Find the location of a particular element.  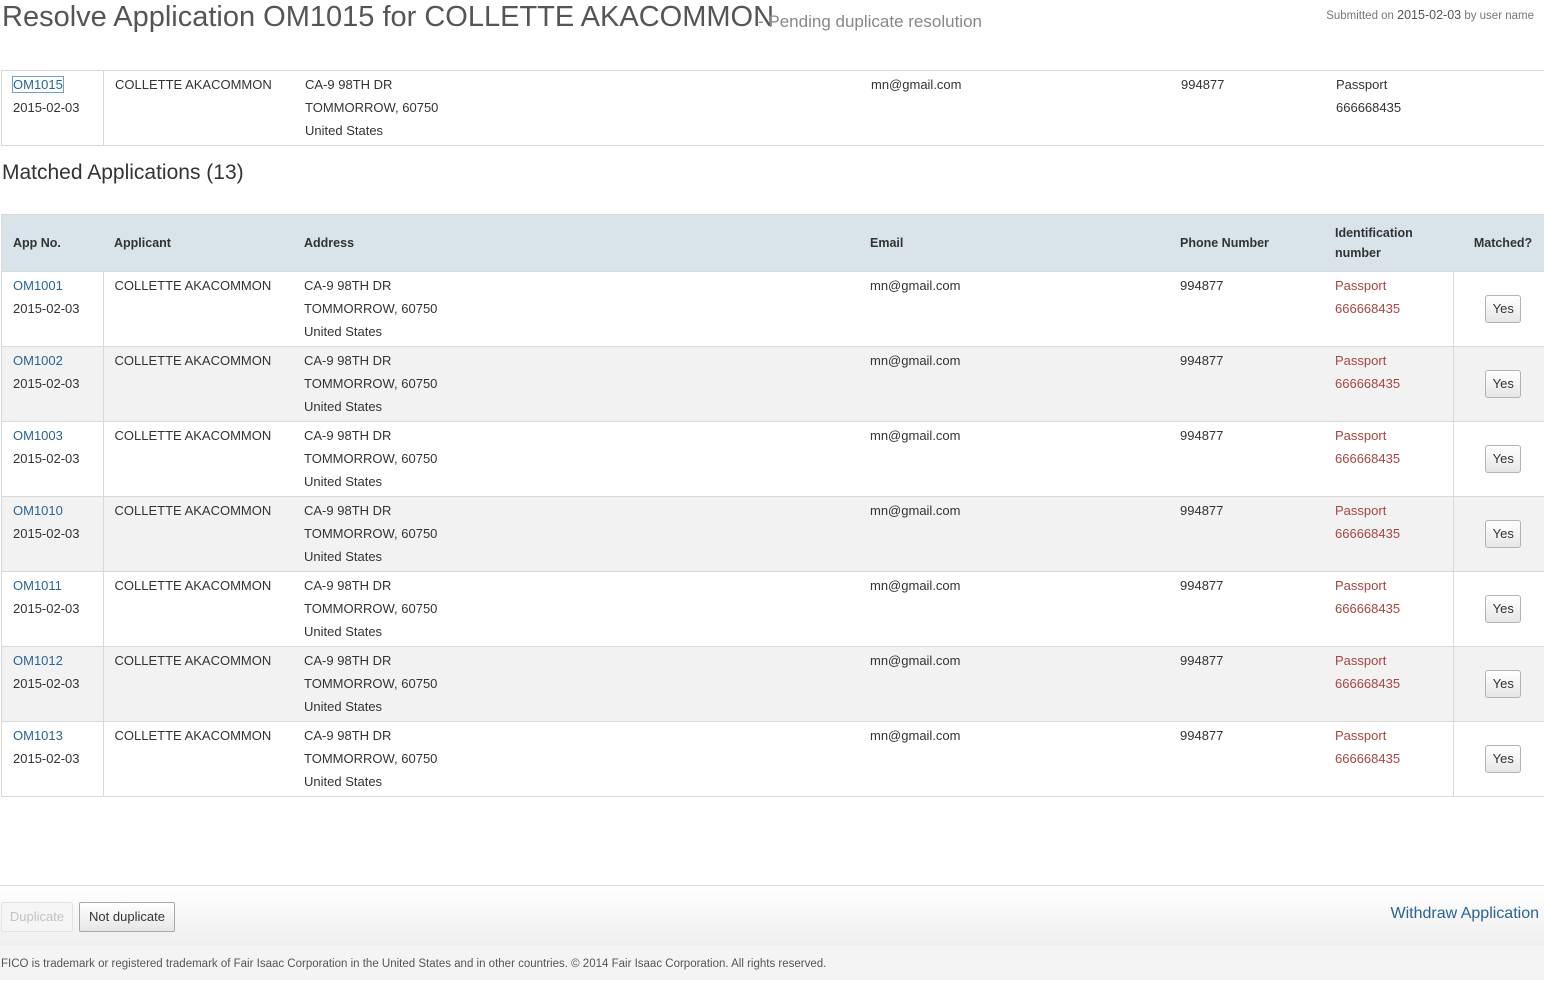

matched-applications-title: Matched Applications (13) is located at coordinates (123, 172).